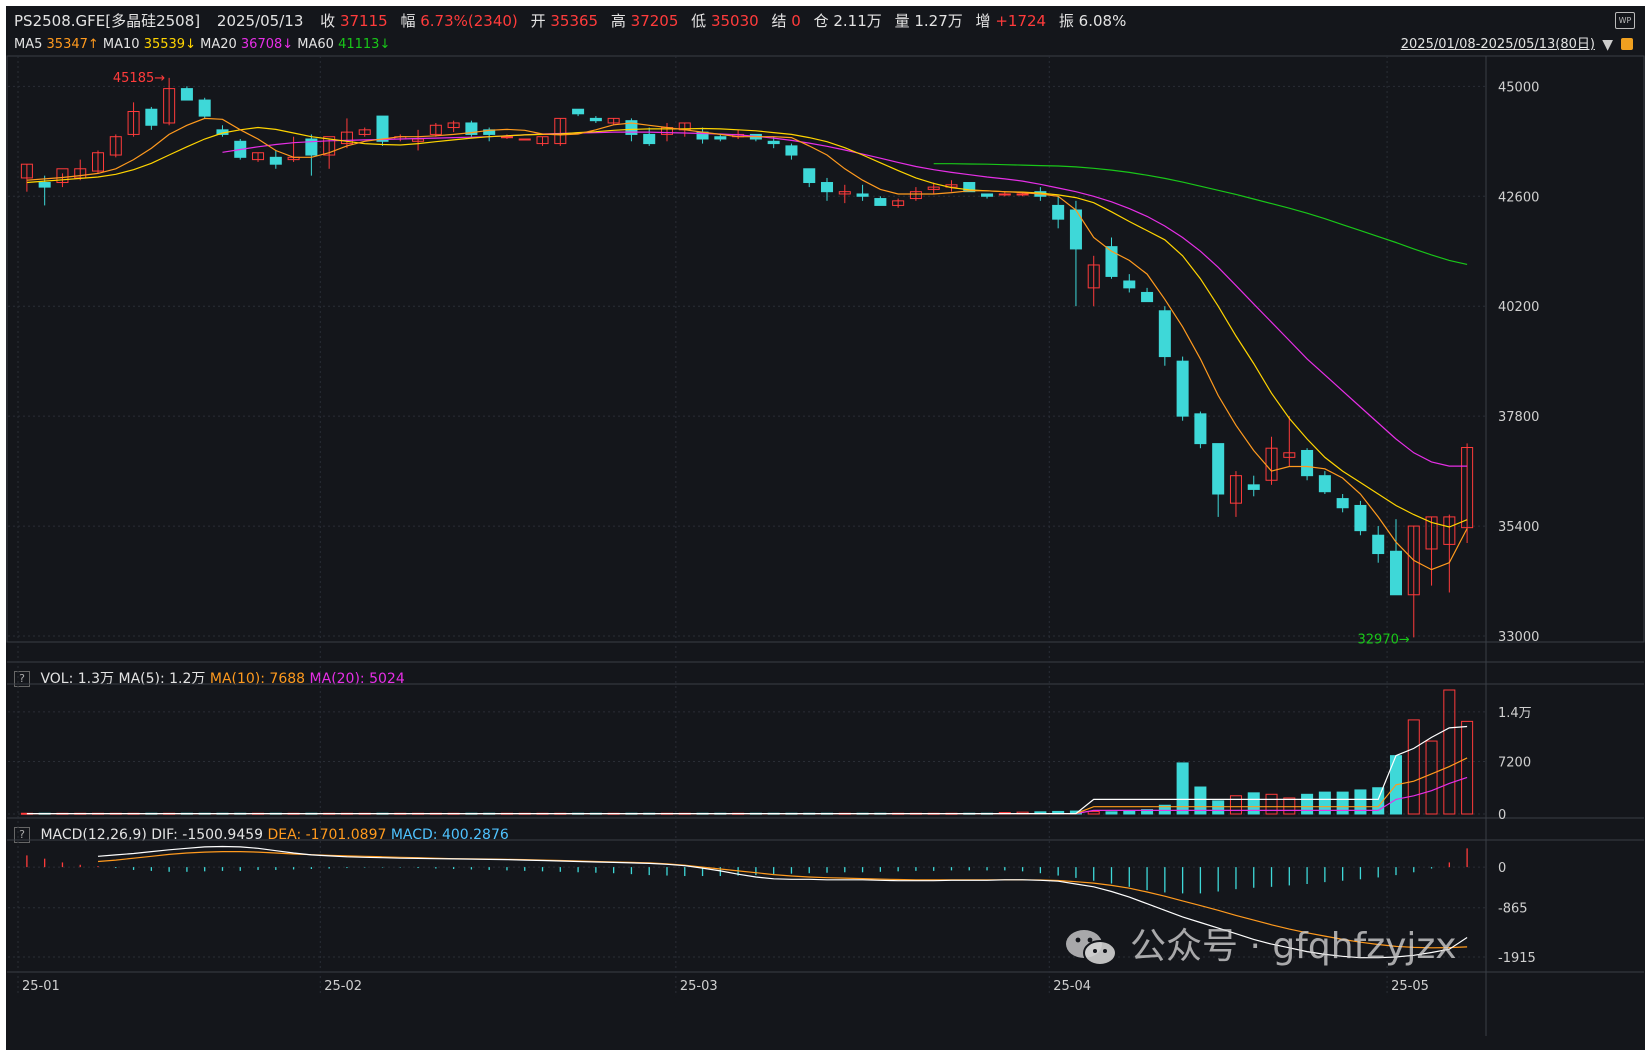 Image resolution: width=1651 pixels, height=1054 pixels. I want to click on price-tick-label: 33000, so click(1518, 637).